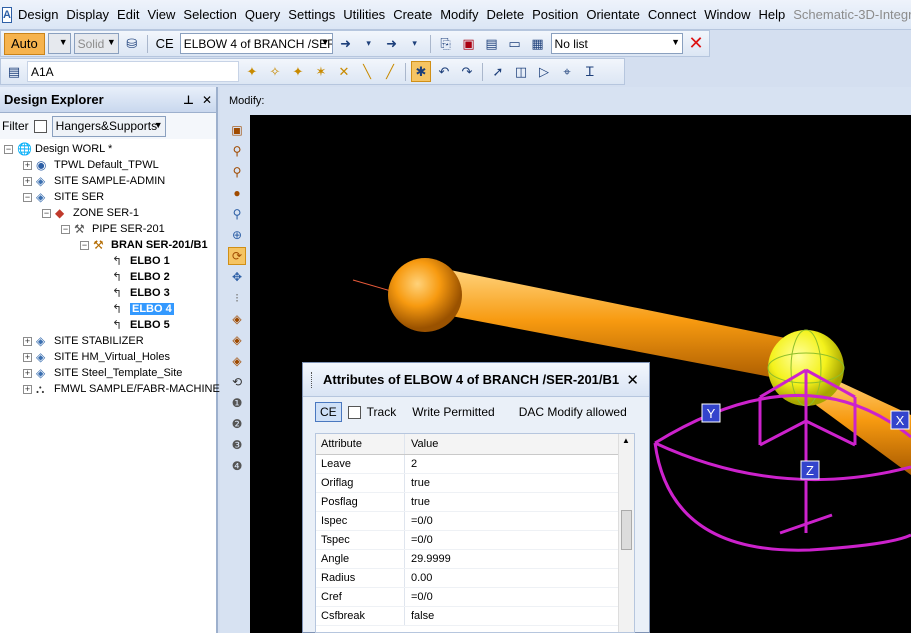 The width and height of the screenshot is (911, 633). What do you see at coordinates (237, 361) in the screenshot?
I see `box-side-icon: ◈` at bounding box center [237, 361].